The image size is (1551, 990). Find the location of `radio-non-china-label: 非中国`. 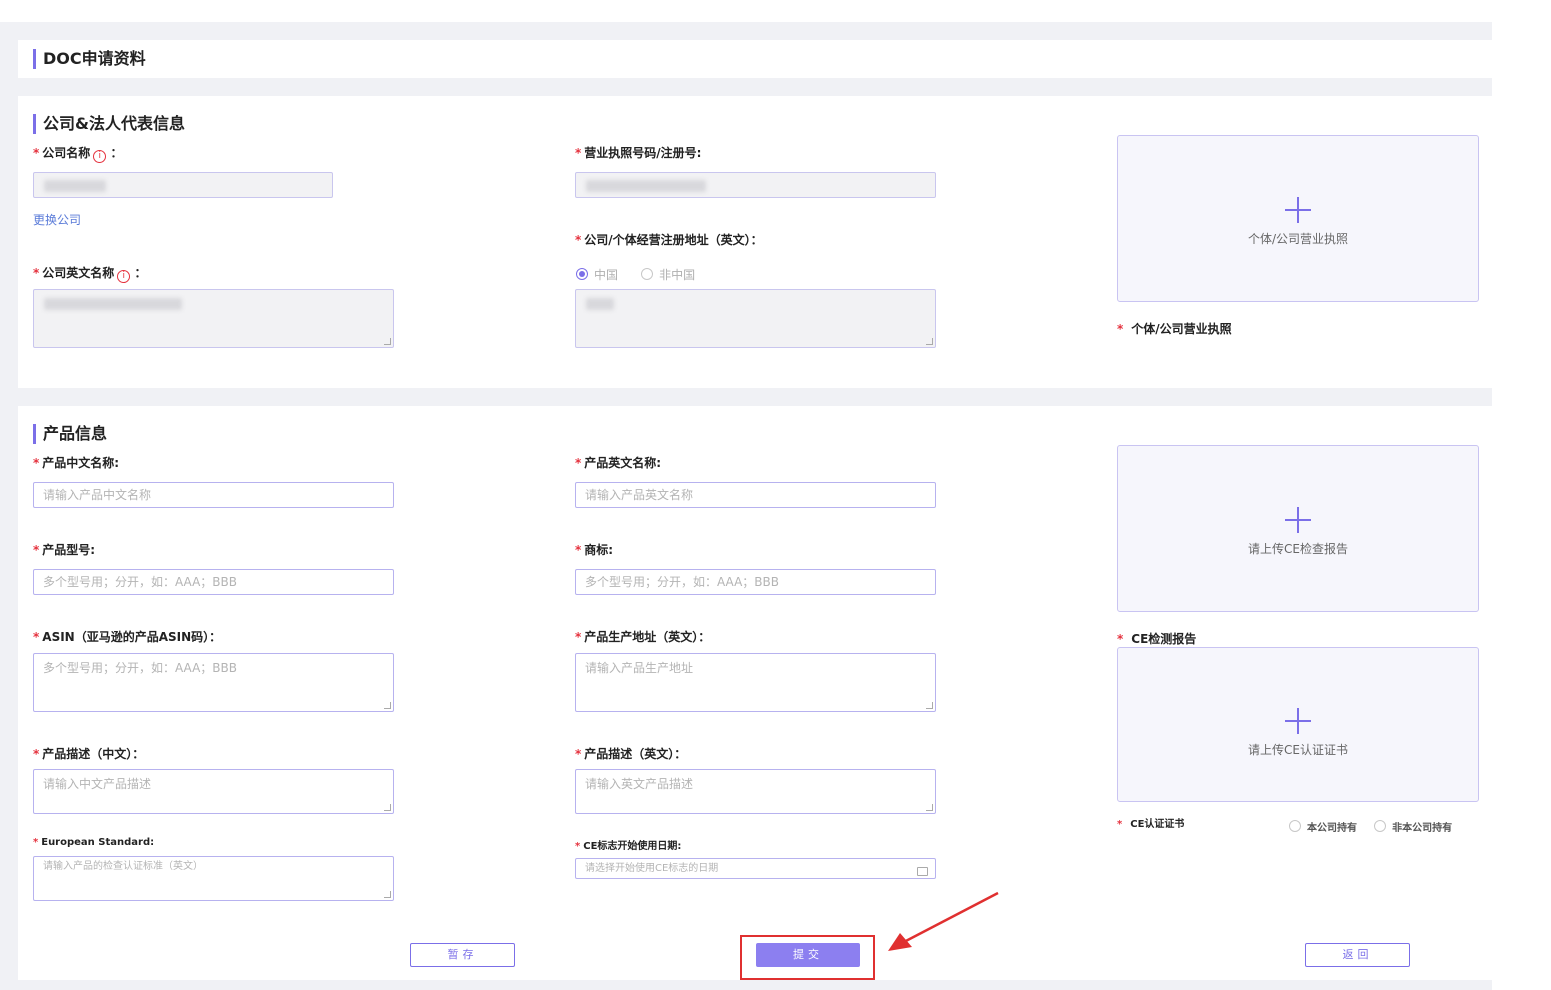

radio-non-china-label: 非中国 is located at coordinates (677, 275).